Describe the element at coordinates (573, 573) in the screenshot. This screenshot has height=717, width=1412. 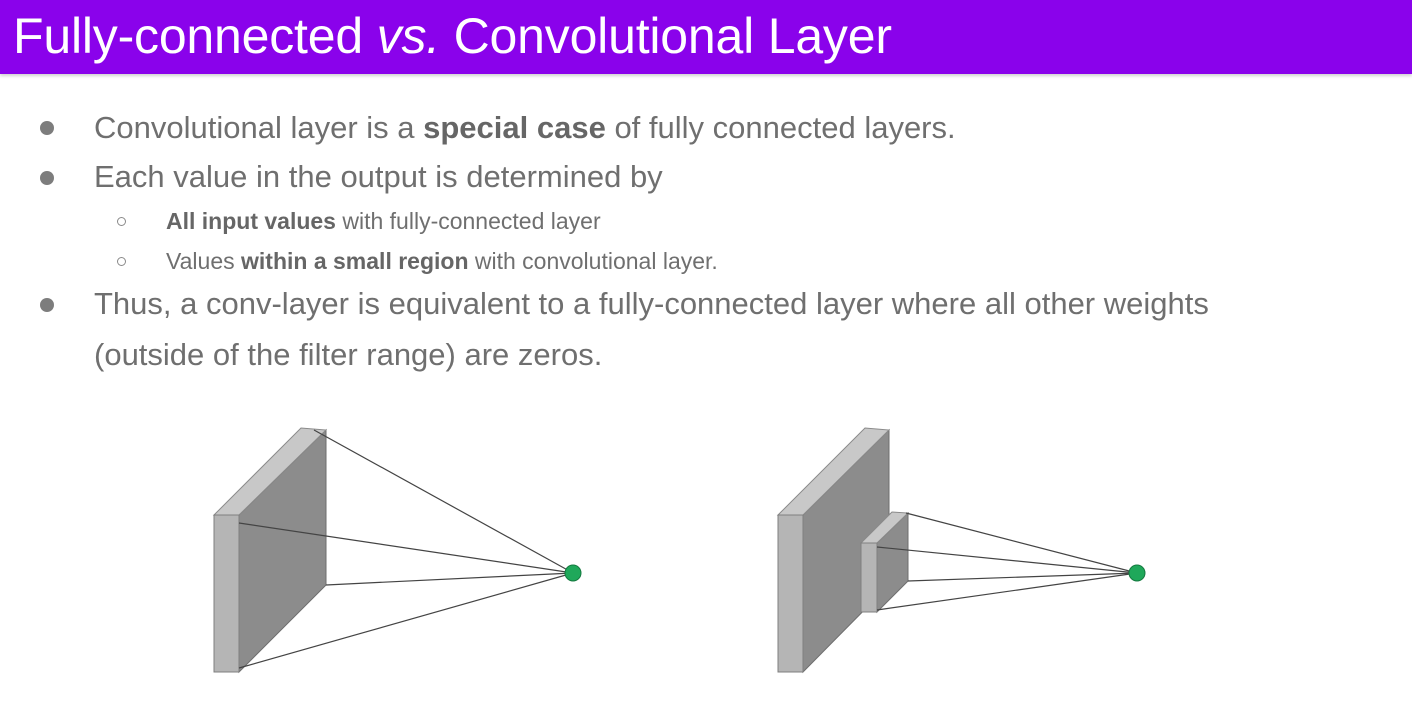
I see `fc-output-node` at that location.